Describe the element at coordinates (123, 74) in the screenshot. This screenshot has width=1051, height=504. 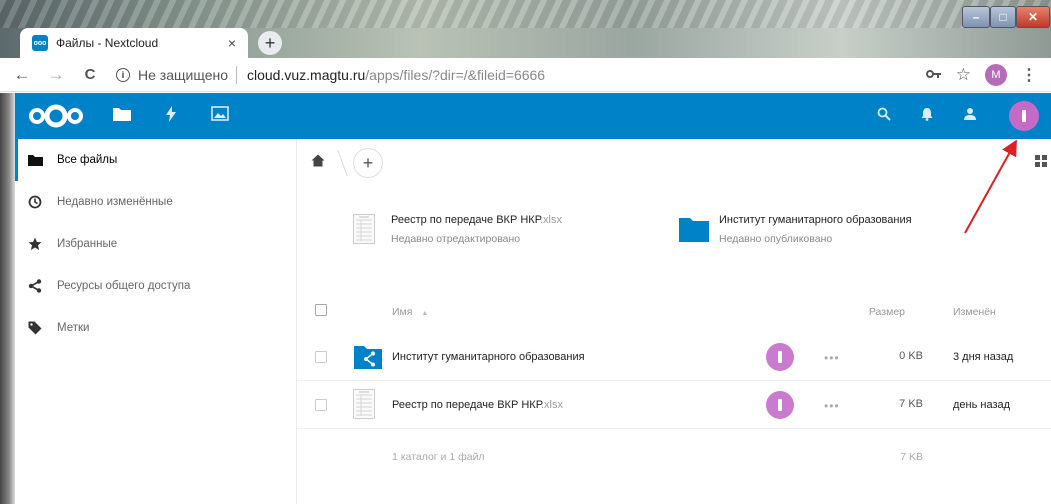
I see `info-icon: i` at that location.